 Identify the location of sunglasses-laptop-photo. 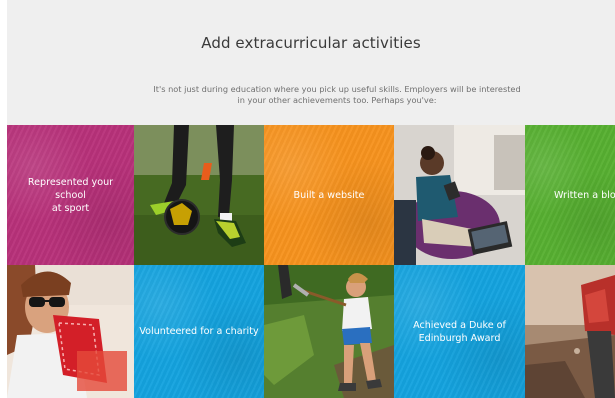
(70, 331).